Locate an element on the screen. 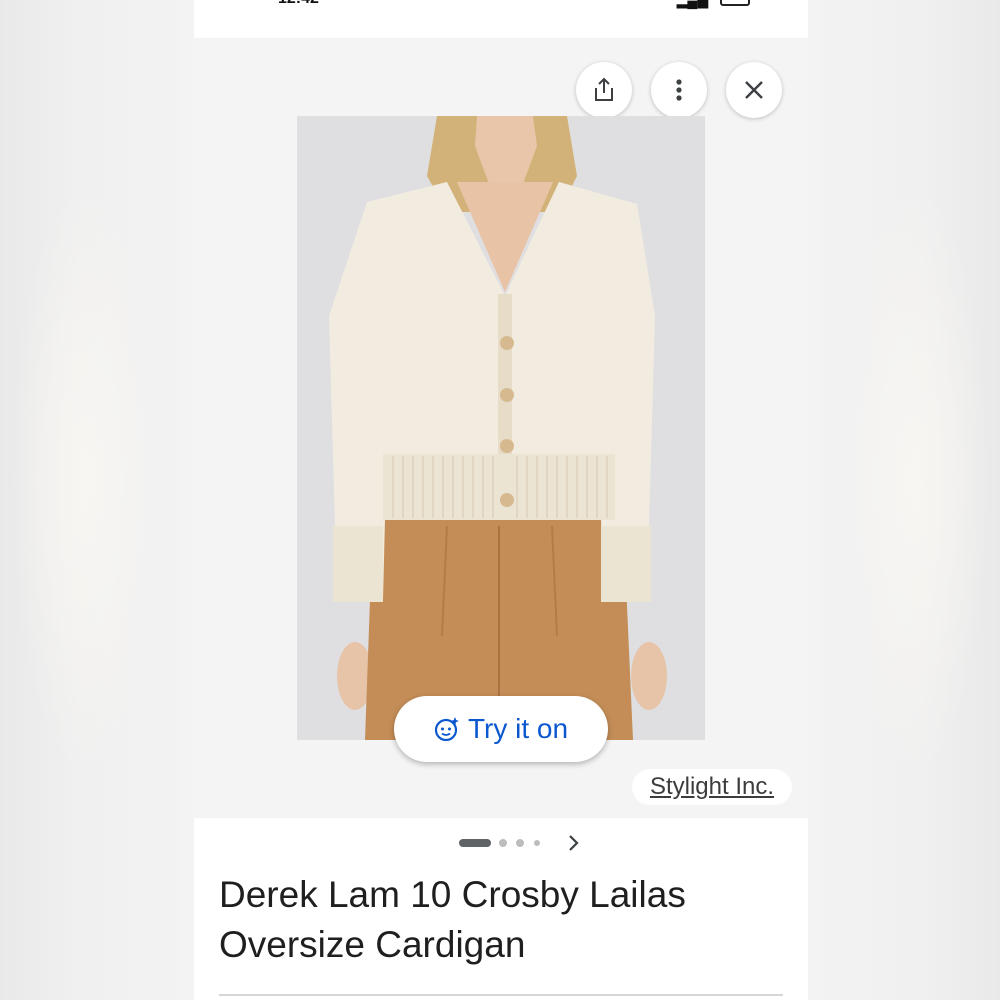 The height and width of the screenshot is (1000, 1000). pager-dot-active is located at coordinates (475, 843).